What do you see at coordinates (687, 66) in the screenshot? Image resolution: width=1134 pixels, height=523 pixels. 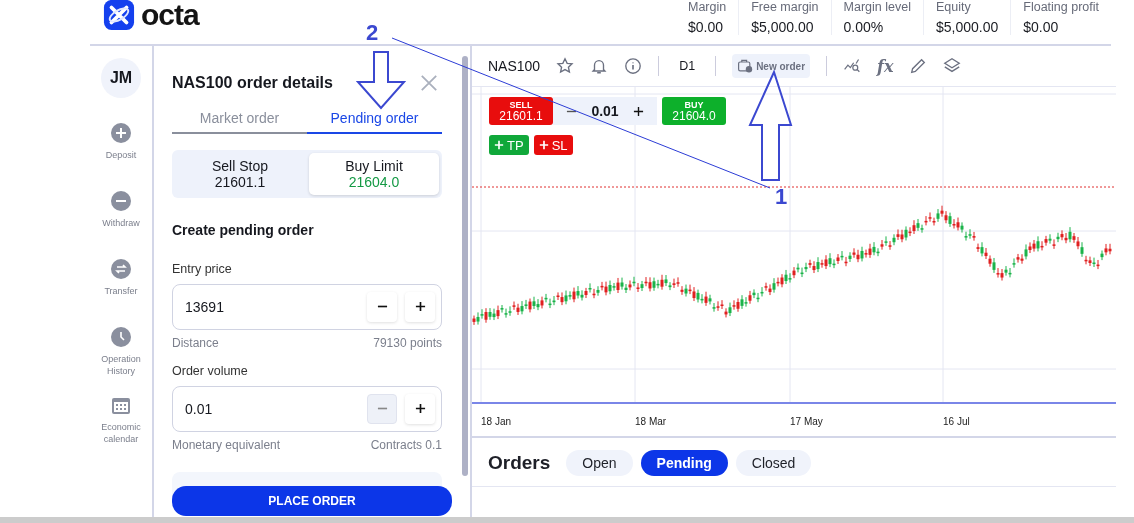 I see `timeframe-button: D1` at bounding box center [687, 66].